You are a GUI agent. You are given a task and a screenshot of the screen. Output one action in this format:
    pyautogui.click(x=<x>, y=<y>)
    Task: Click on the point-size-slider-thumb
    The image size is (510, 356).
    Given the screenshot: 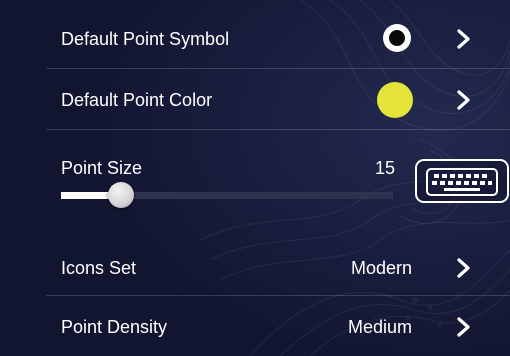 What is the action you would take?
    pyautogui.click(x=121, y=195)
    